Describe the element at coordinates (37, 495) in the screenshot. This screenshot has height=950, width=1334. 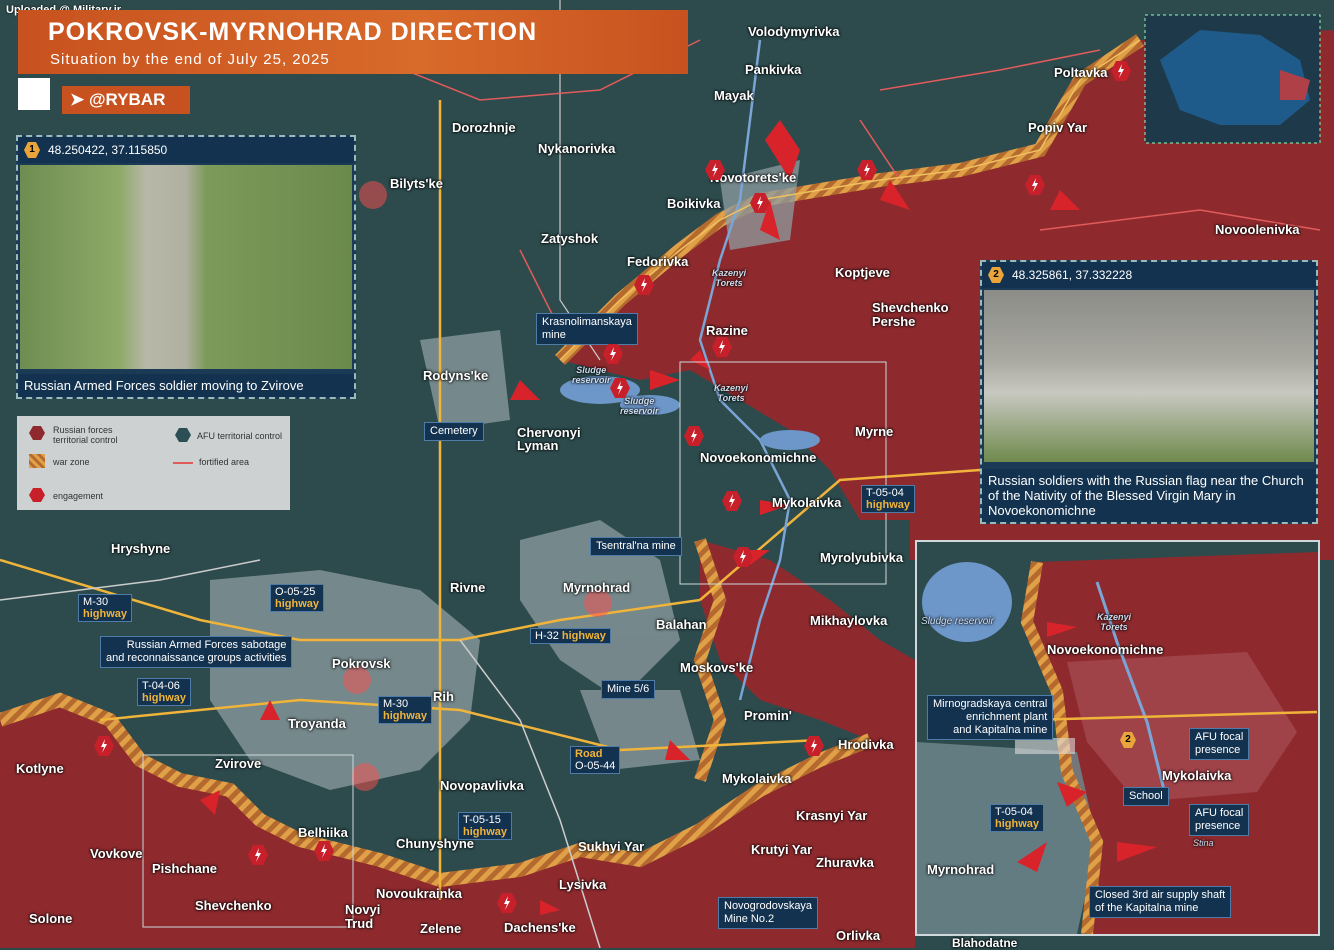
I see `legend-engagement-icon` at that location.